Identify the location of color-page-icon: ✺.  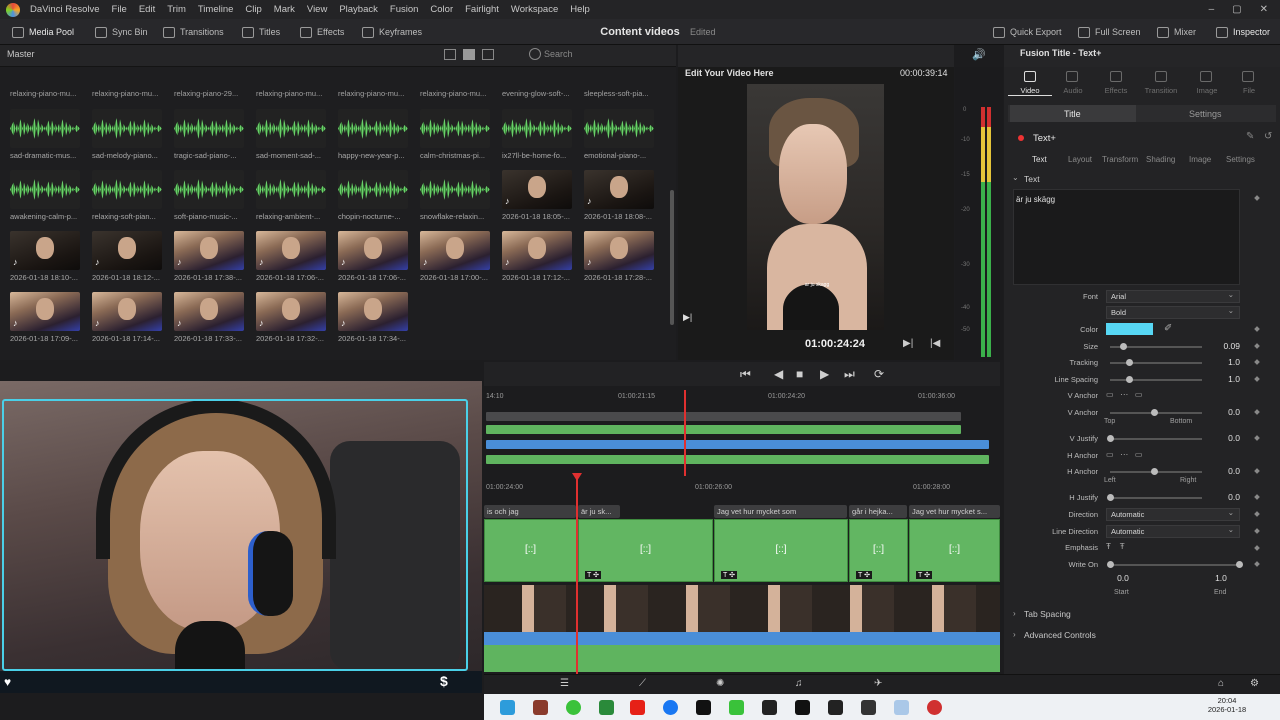
(720, 683).